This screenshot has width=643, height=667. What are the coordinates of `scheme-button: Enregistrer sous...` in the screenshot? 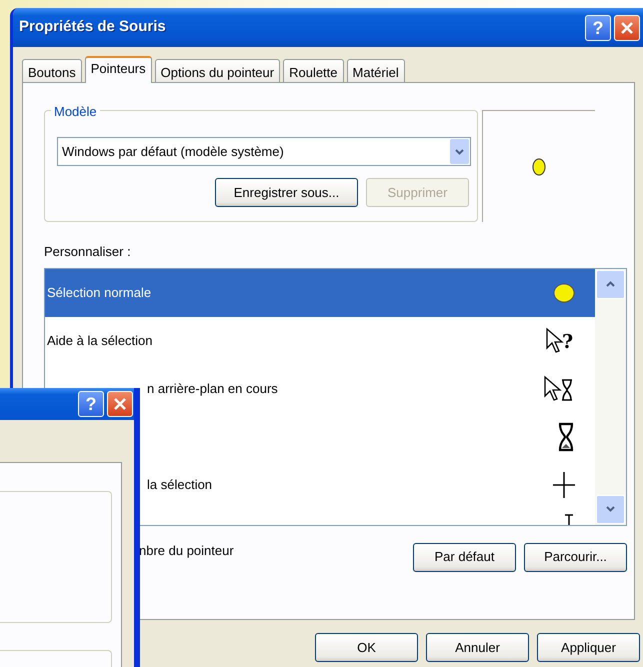 It's located at (286, 192).